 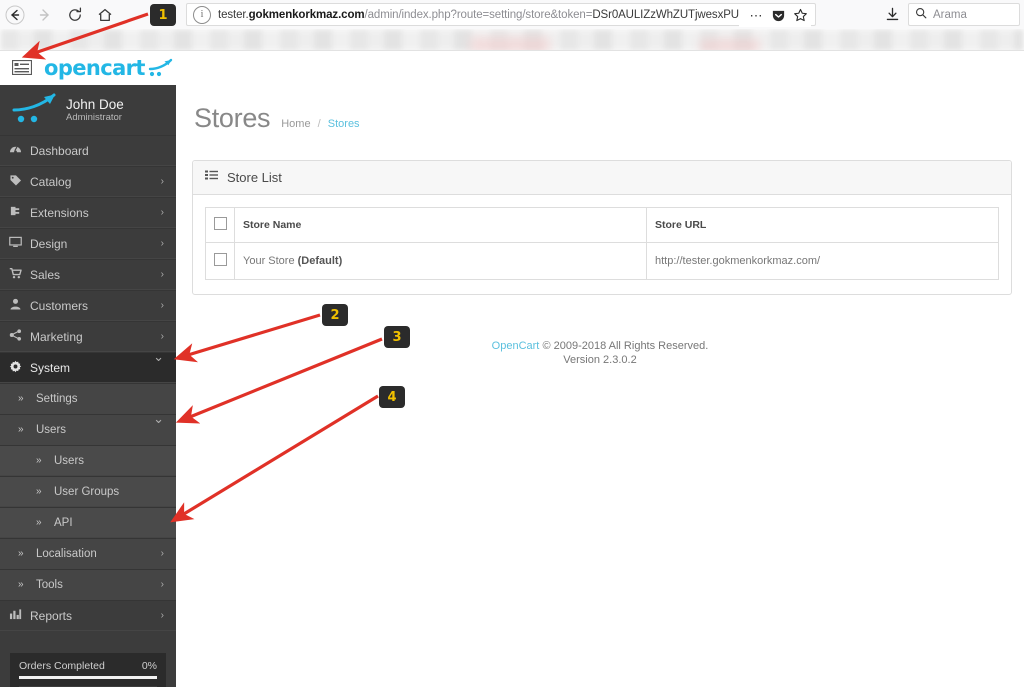 I want to click on footer-brand-link: OpenCart, so click(x=516, y=346).